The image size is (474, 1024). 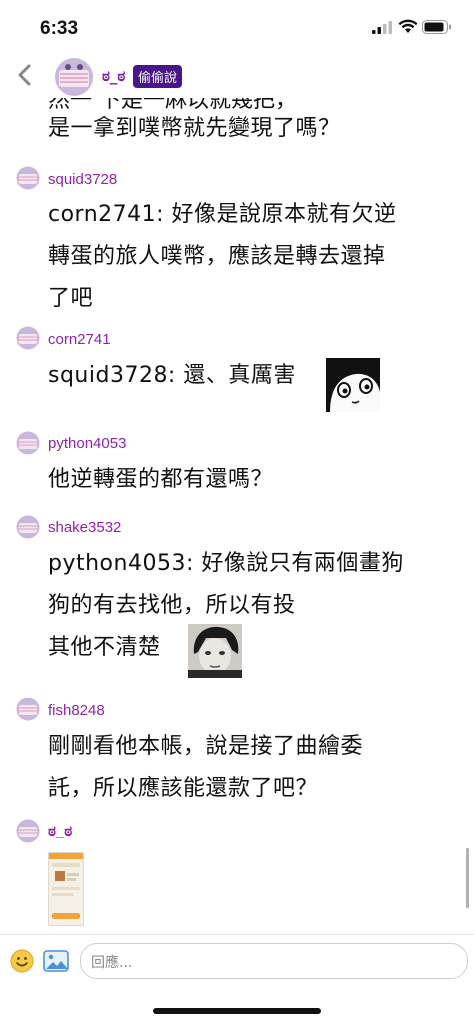 I want to click on message-line: 轉蛋的旅人噗幣，應該是轉去還掉, so click(x=217, y=256).